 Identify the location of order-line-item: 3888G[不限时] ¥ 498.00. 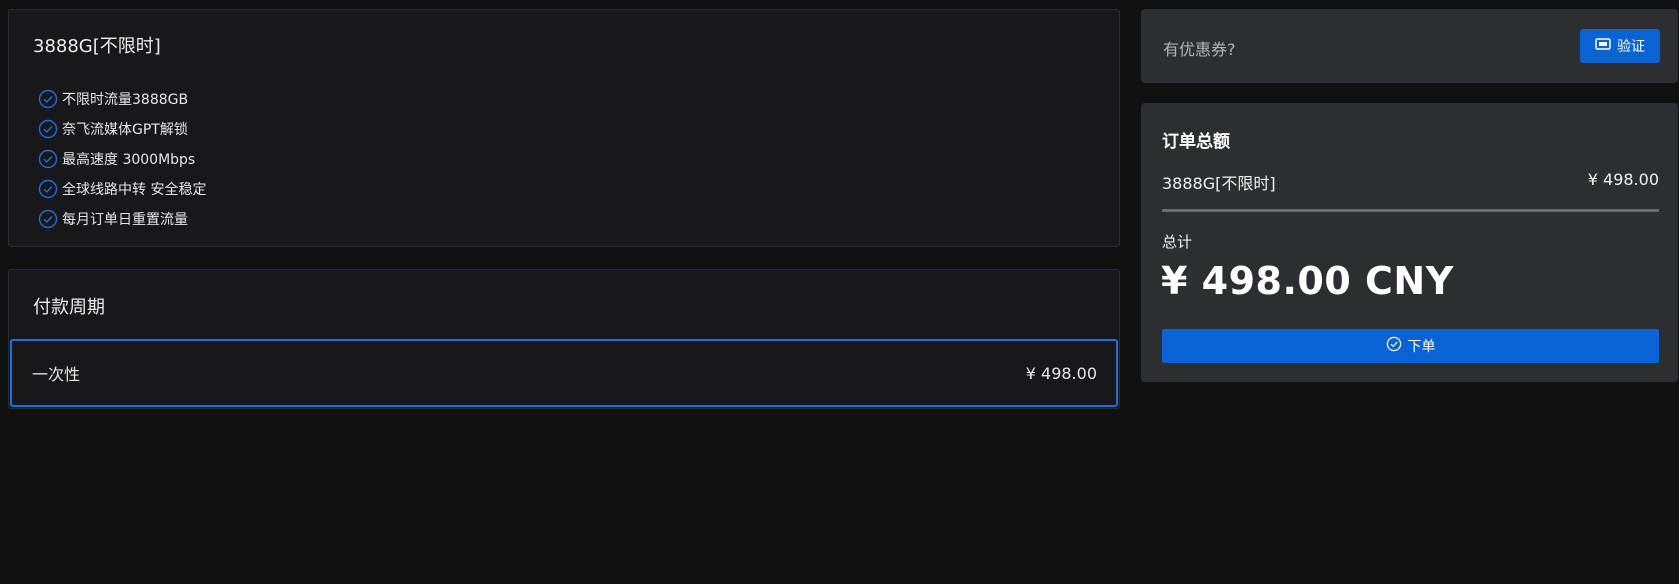
(1410, 182).